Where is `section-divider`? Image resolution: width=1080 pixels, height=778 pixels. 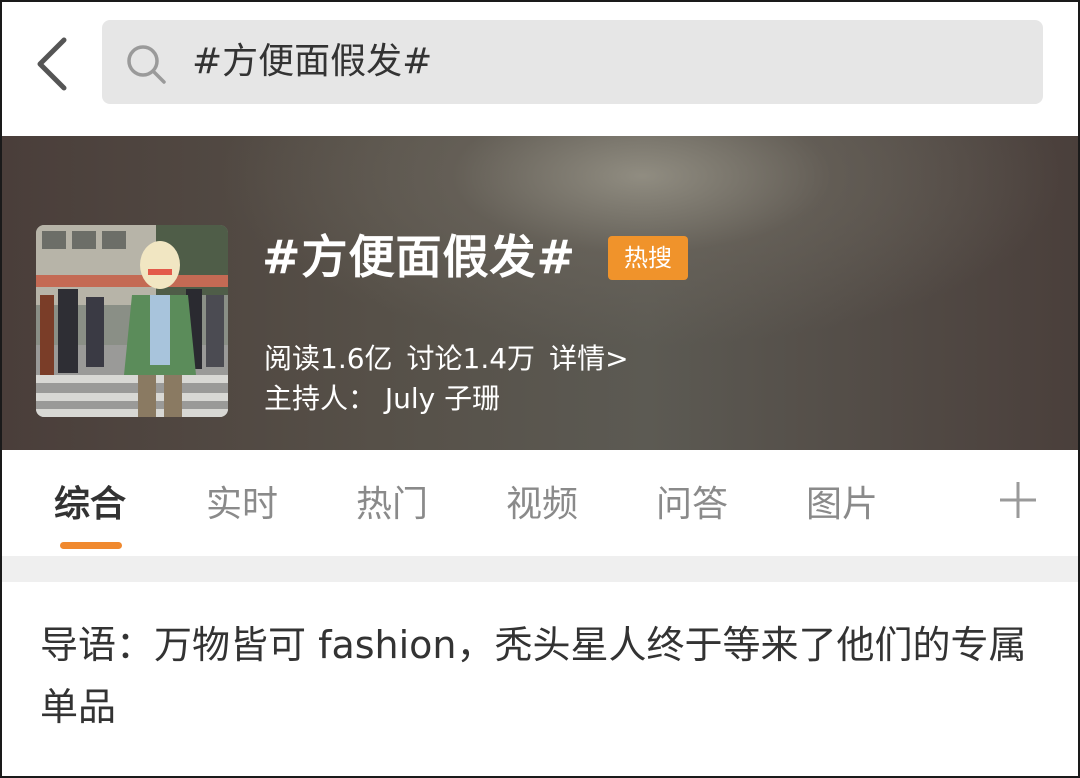
section-divider is located at coordinates (540, 569).